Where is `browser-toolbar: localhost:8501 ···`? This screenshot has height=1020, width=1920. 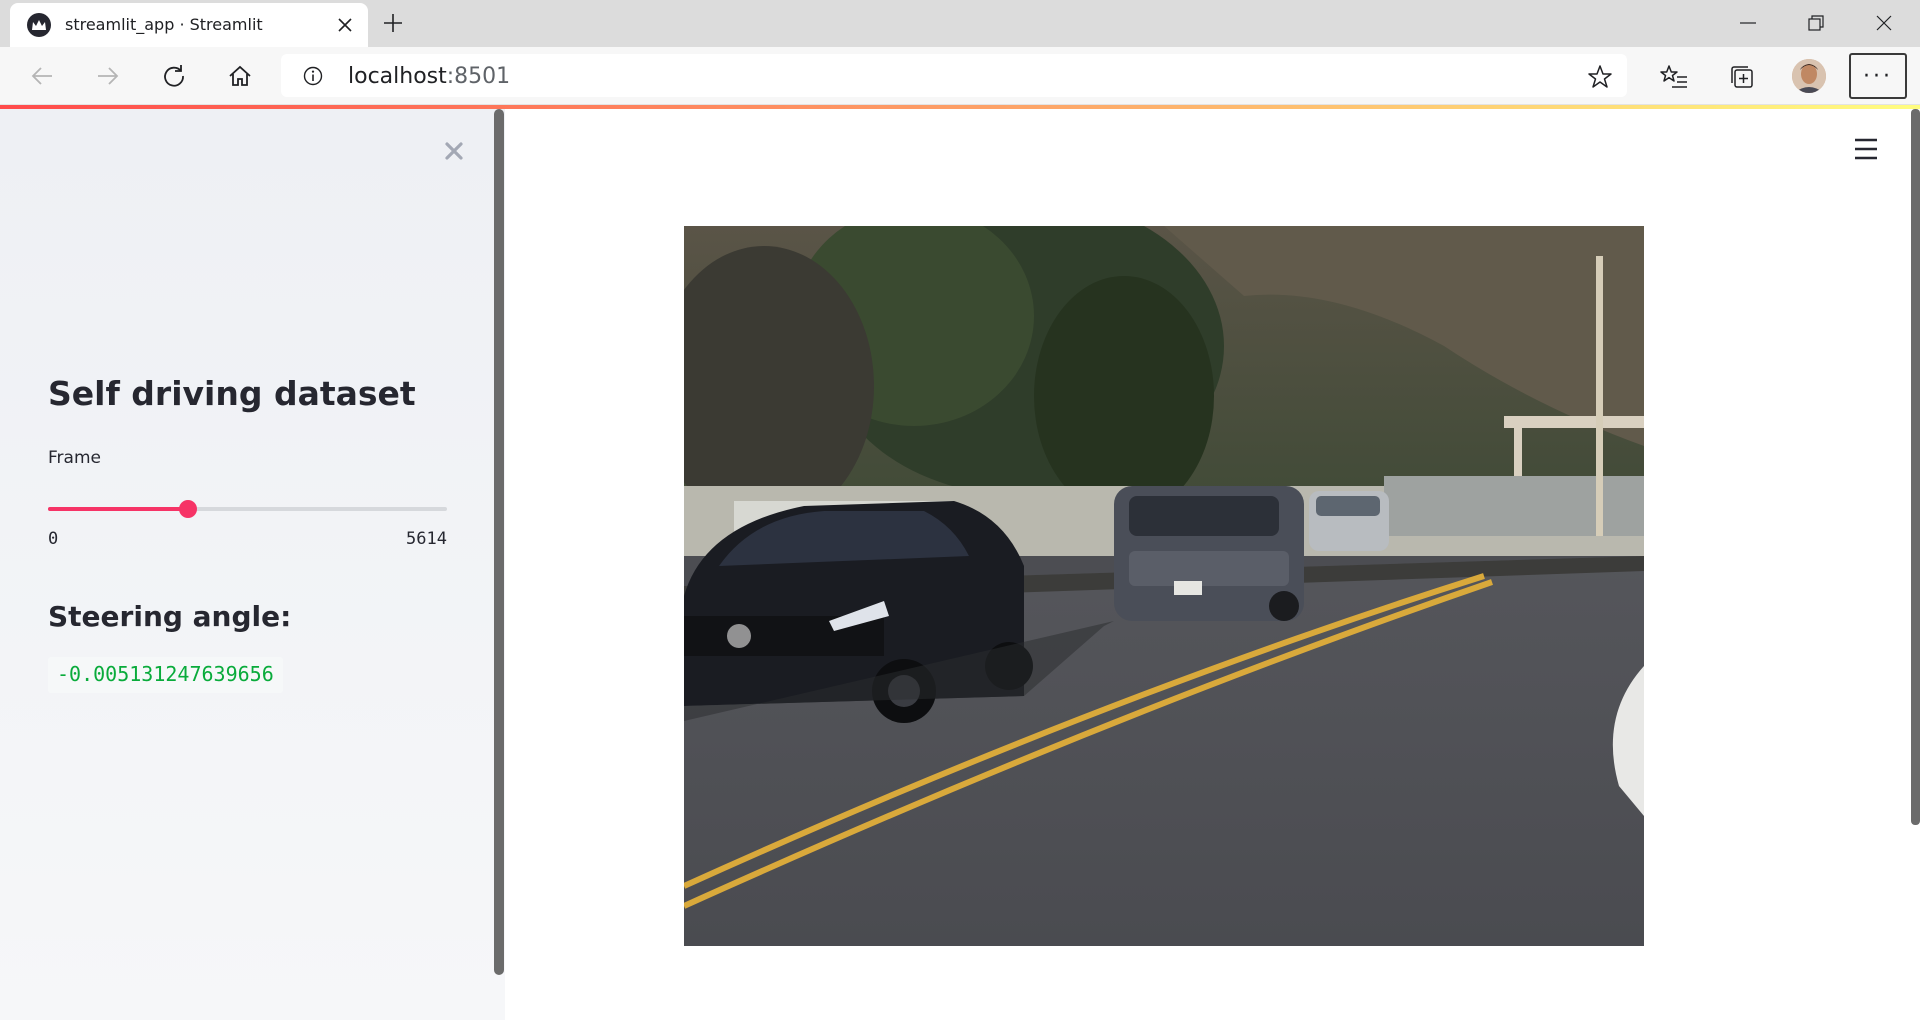 browser-toolbar: localhost:8501 ··· is located at coordinates (960, 76).